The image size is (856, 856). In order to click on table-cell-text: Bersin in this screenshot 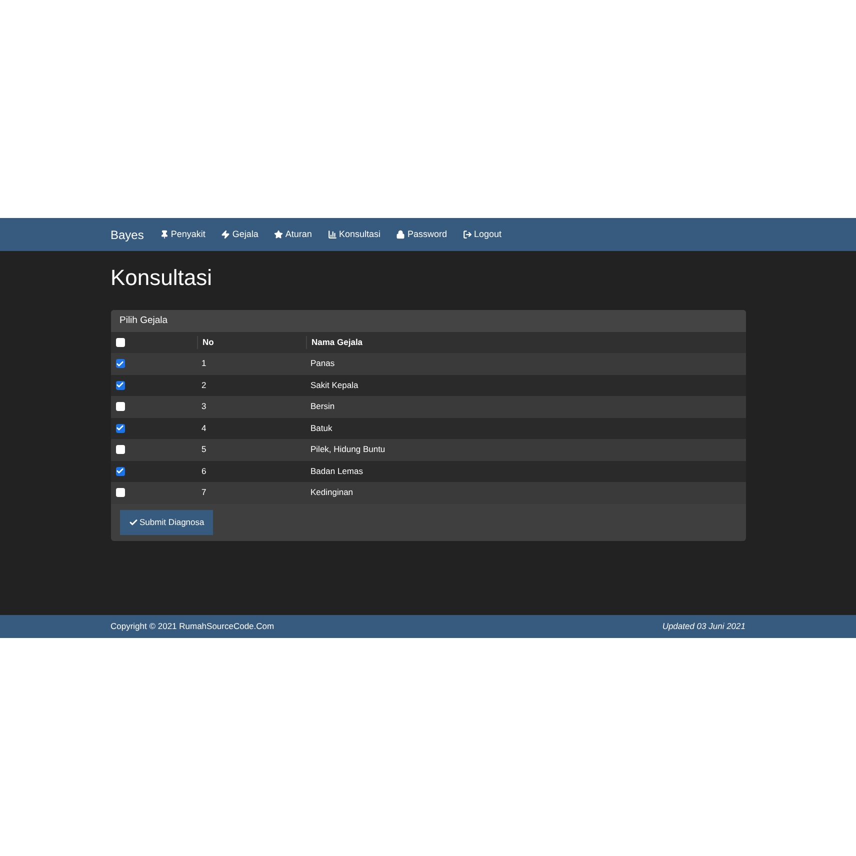, I will do `click(322, 407)`.